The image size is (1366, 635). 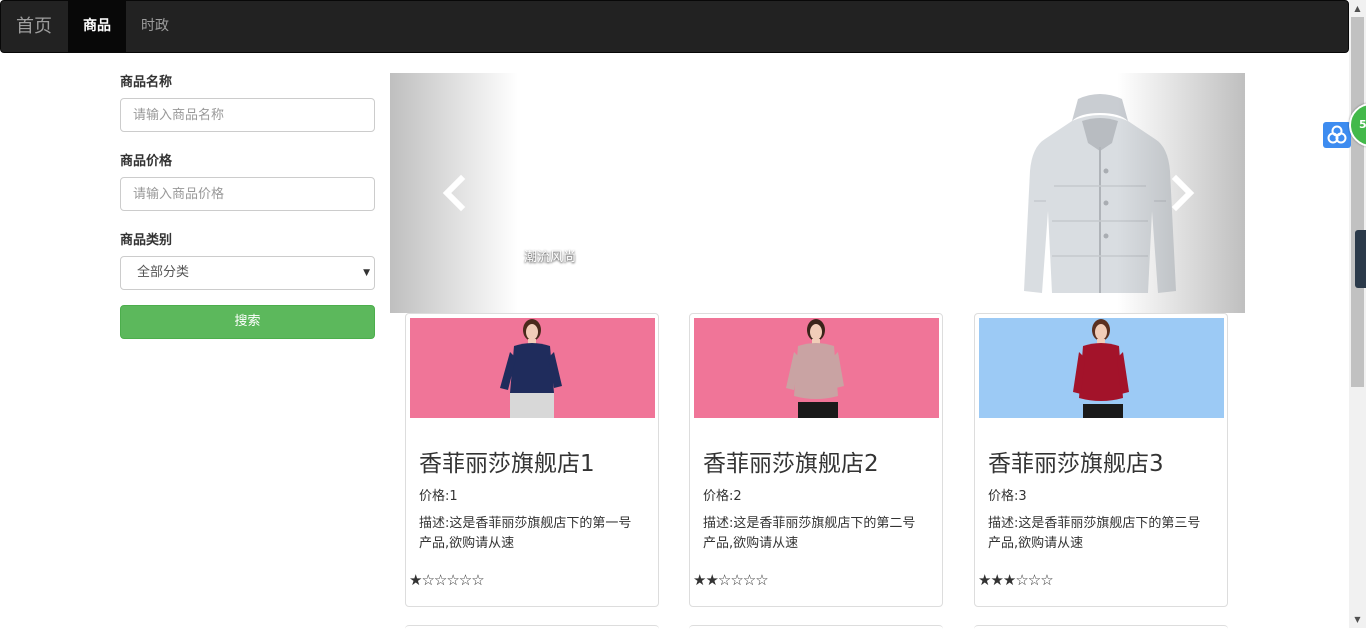 What do you see at coordinates (1357, 8) in the screenshot?
I see `scroll-up-icon: ▲` at bounding box center [1357, 8].